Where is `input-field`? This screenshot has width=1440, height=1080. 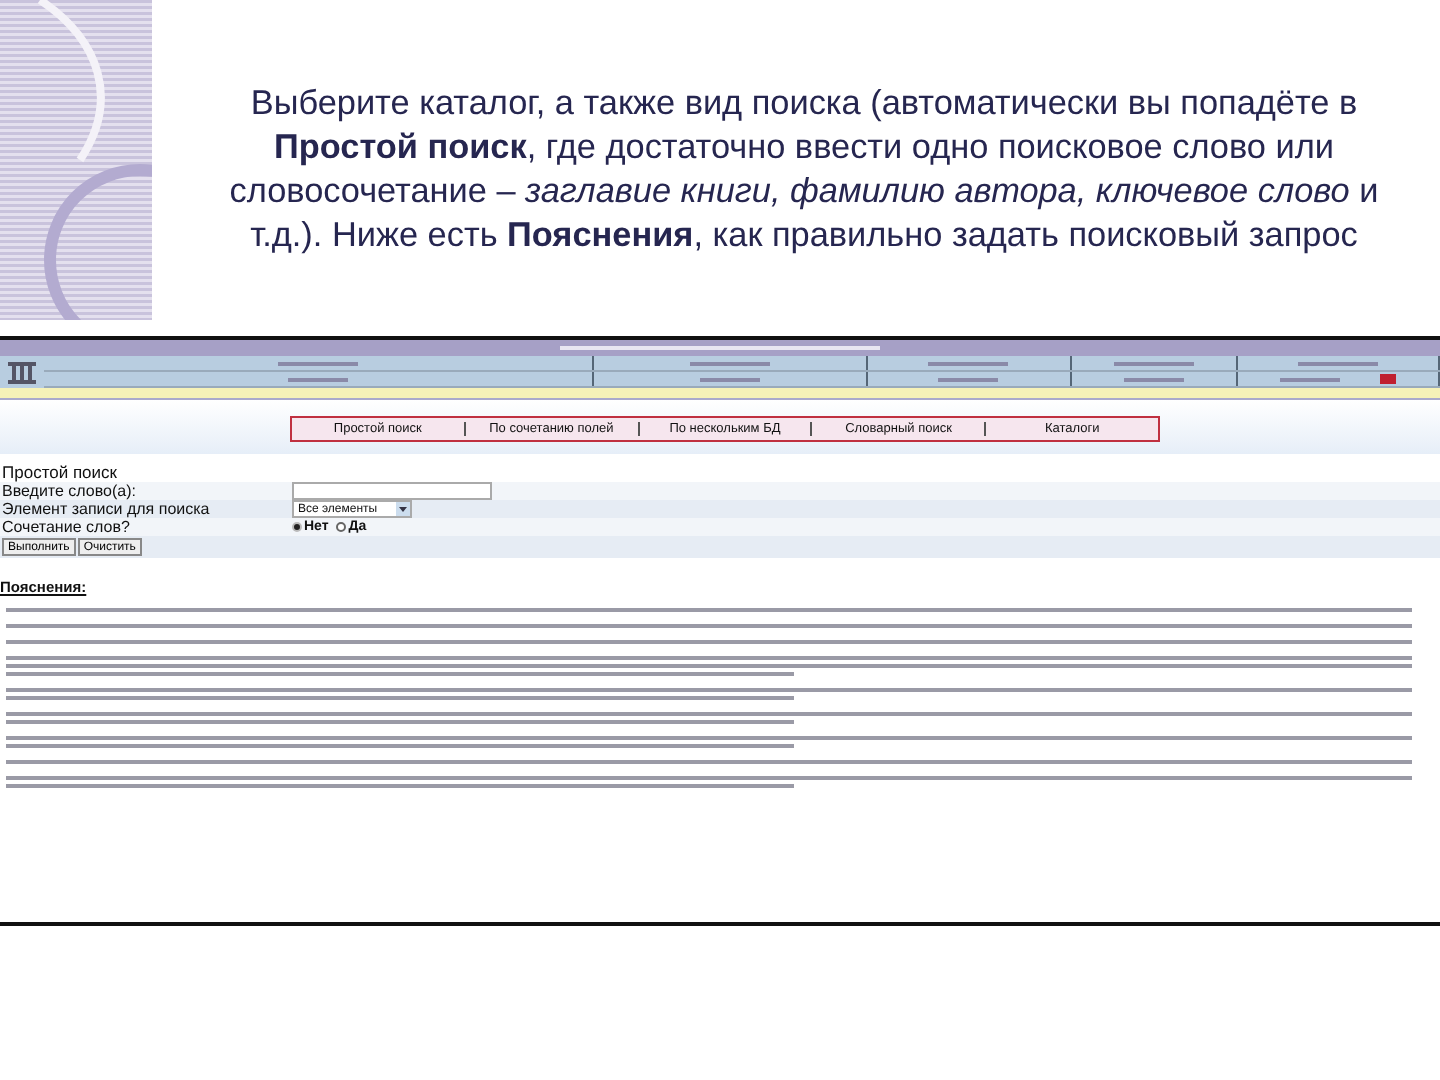 input-field is located at coordinates (392, 491).